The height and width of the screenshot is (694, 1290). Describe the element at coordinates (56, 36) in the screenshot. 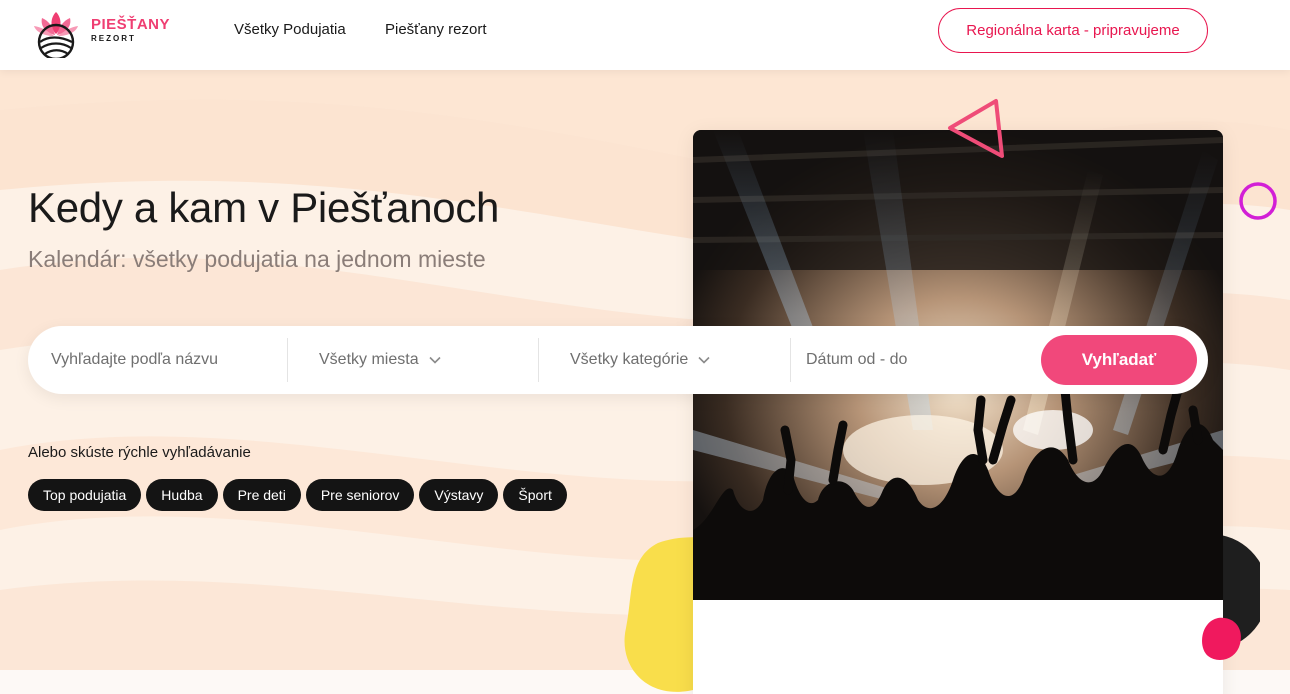

I see `lotus-logo-icon` at that location.